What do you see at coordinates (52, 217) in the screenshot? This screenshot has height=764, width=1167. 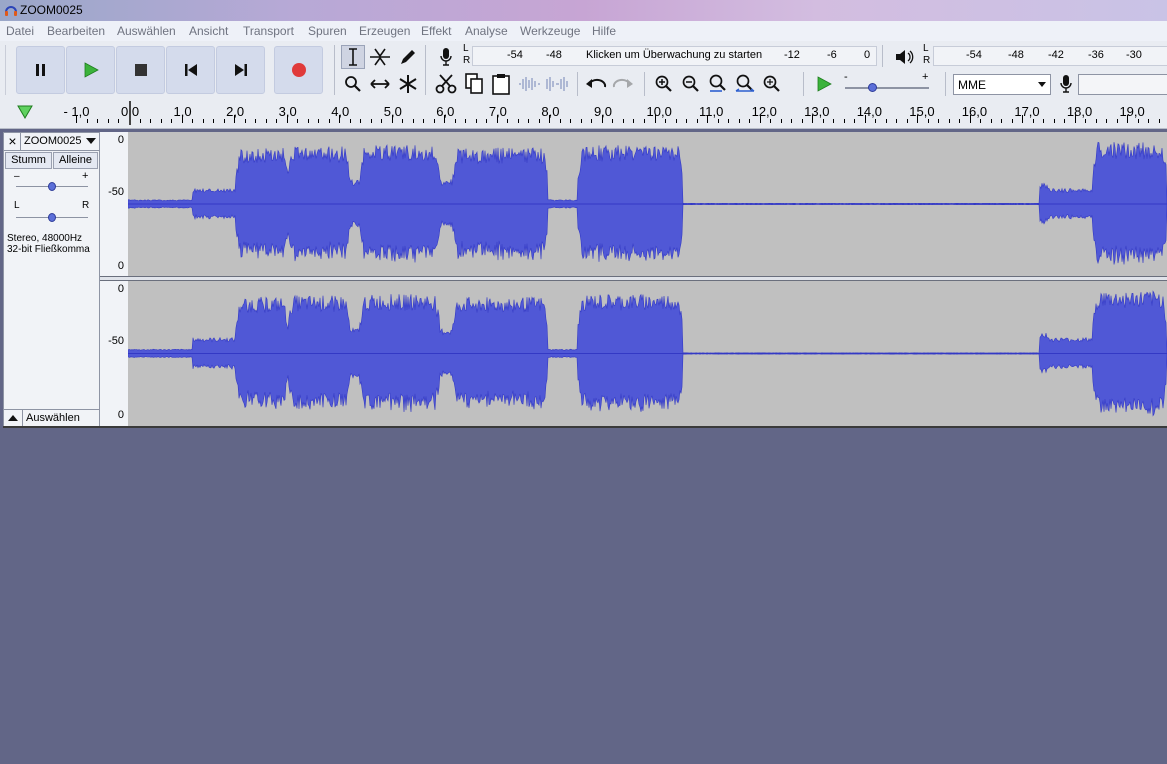 I see `pan-slider-thumb` at bounding box center [52, 217].